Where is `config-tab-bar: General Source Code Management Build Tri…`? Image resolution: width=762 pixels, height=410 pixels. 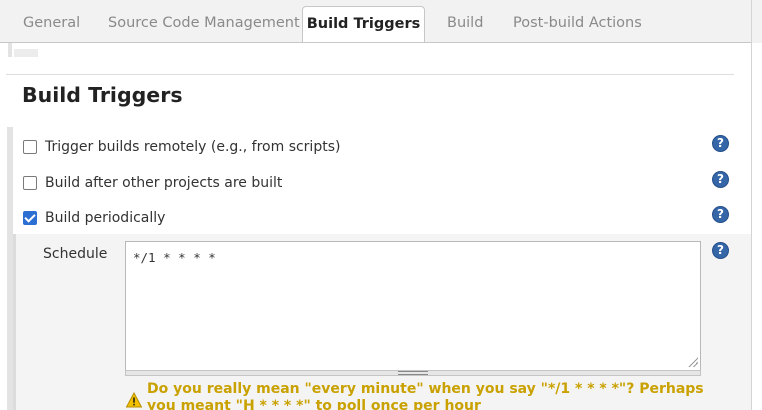
config-tab-bar: General Source Code Management Build Tri… is located at coordinates (381, 21).